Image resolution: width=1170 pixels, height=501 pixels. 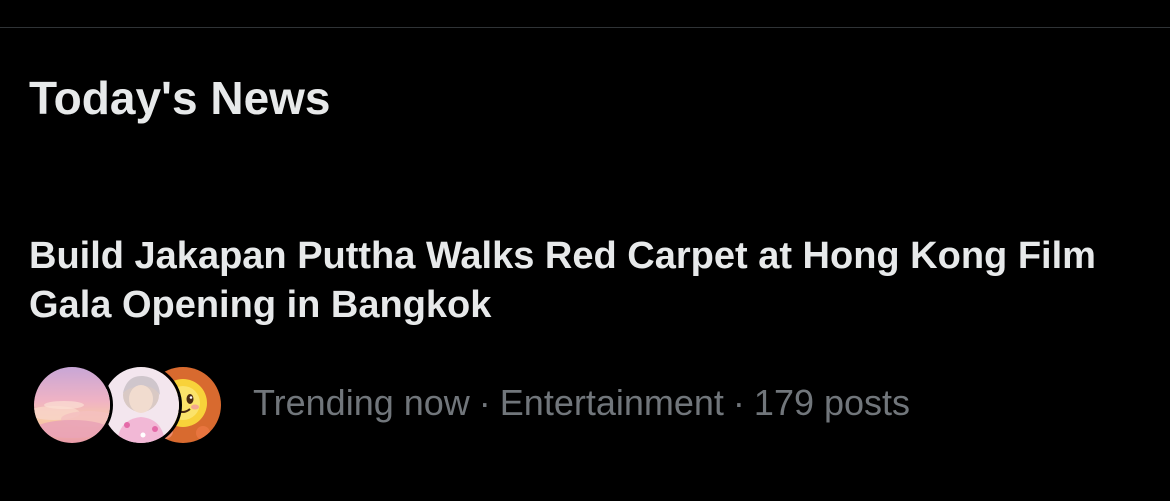 I want to click on news-meta-text: Trending now · Entertainment · 179 posts, so click(x=581, y=403).